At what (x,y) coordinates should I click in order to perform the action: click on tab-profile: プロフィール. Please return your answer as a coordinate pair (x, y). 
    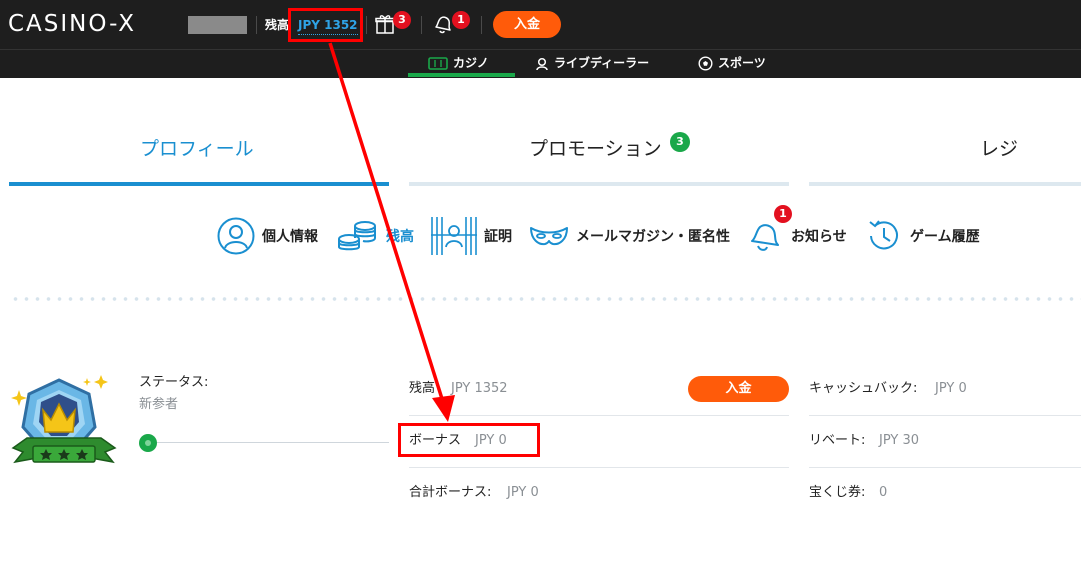
    Looking at the image, I should click on (197, 149).